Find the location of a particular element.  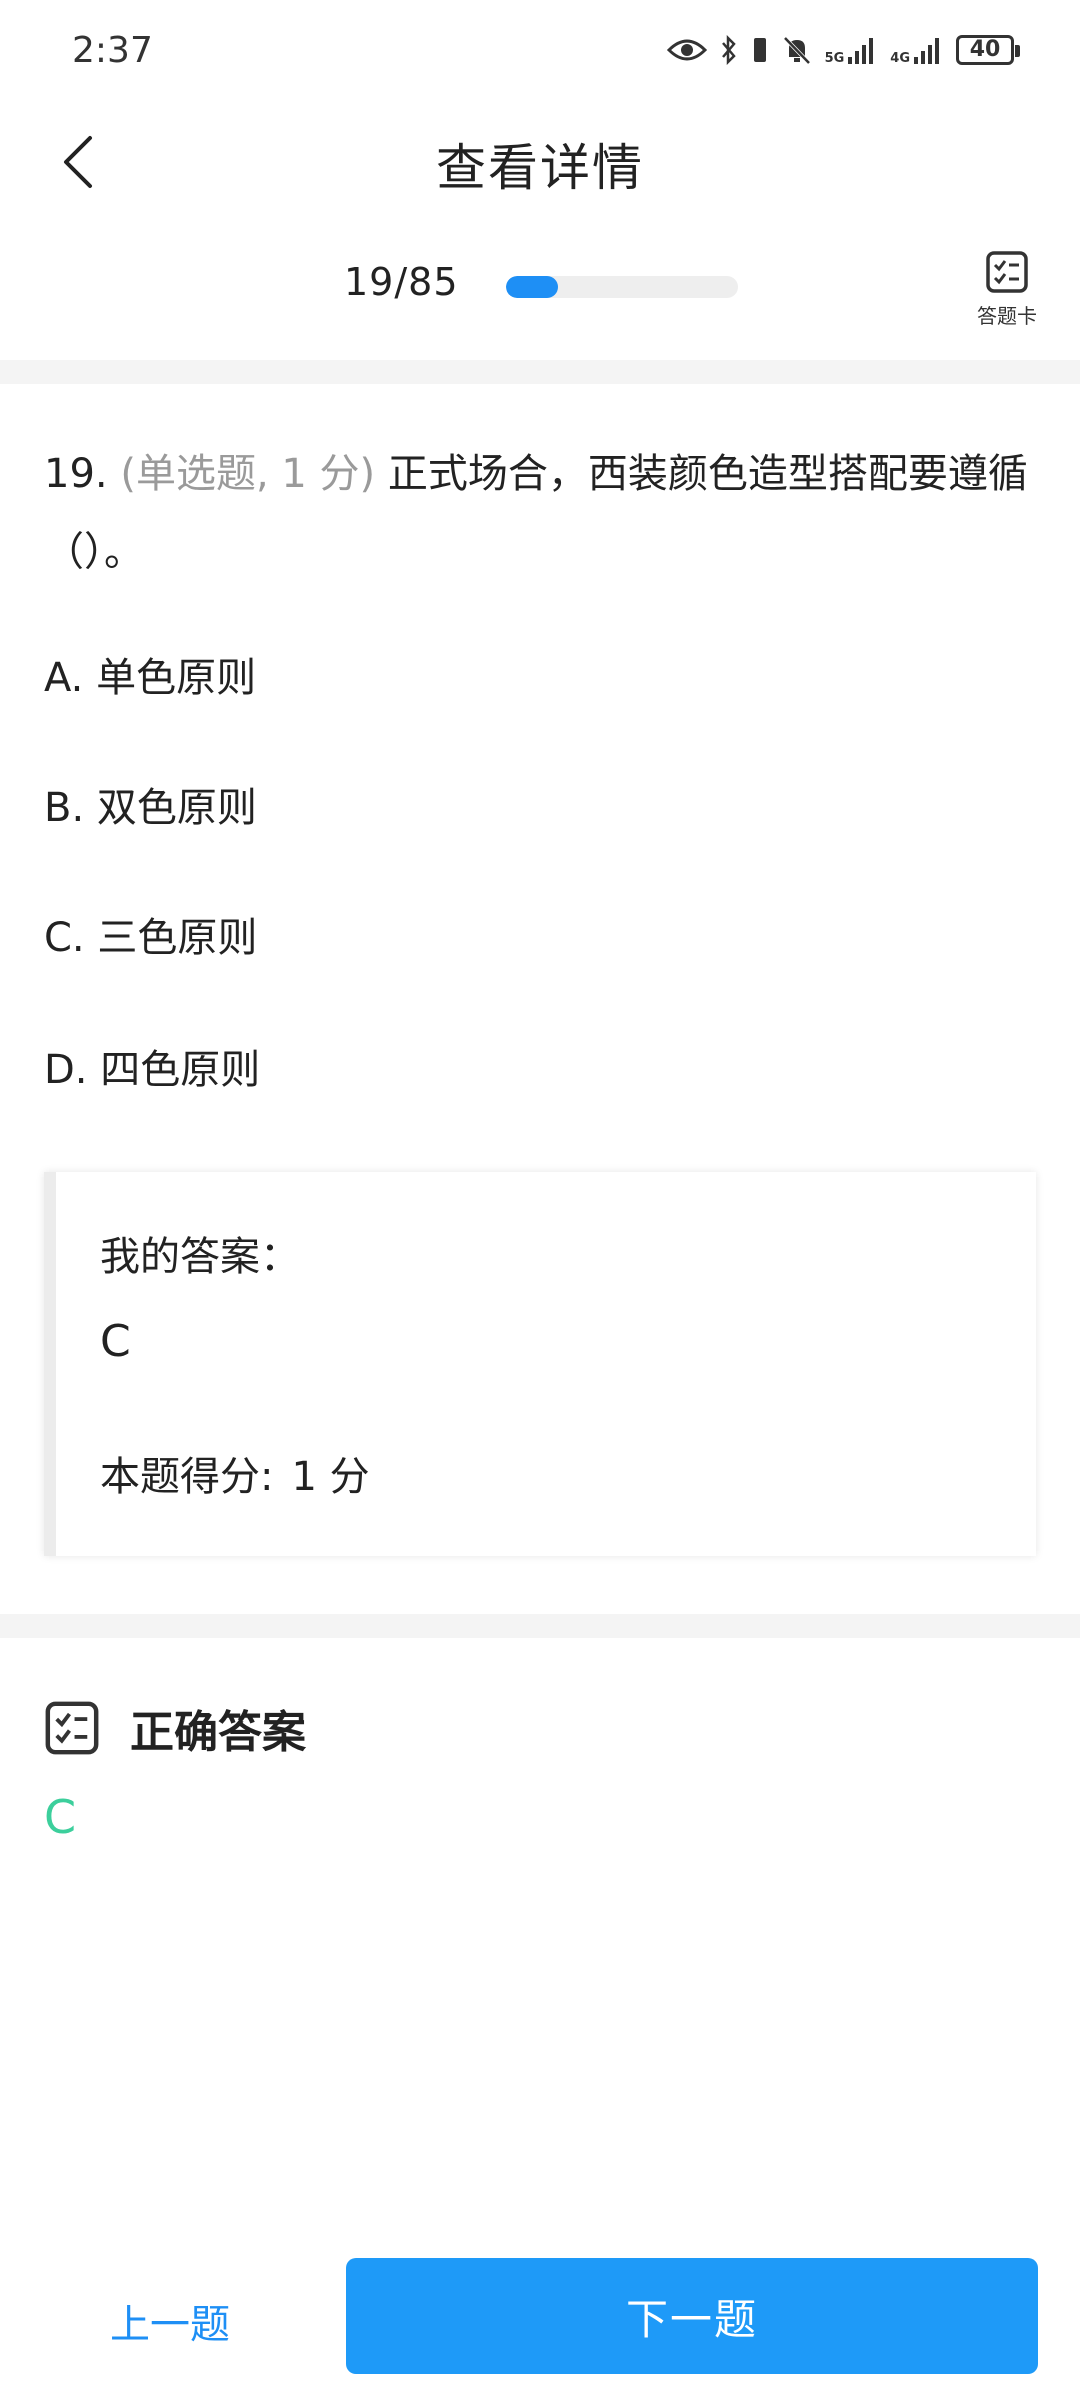

bluetooth-icon is located at coordinates (729, 50).